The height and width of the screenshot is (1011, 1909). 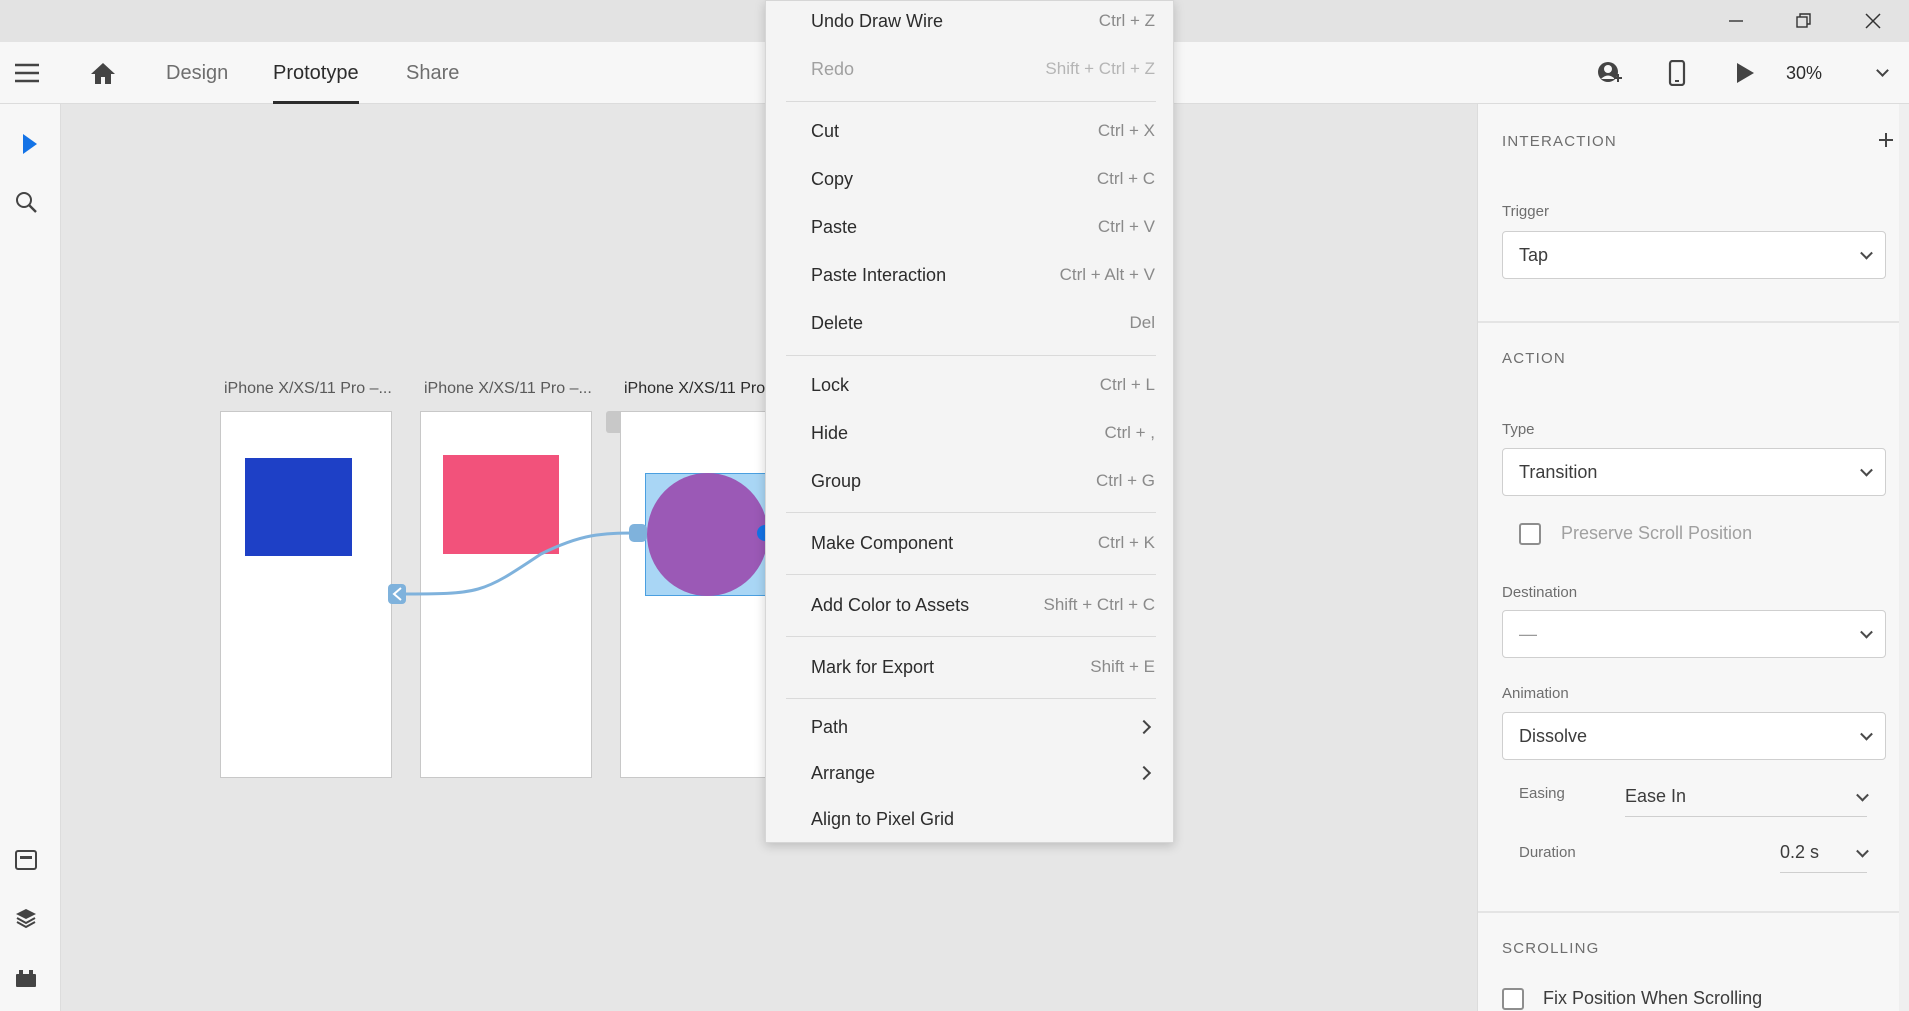 What do you see at coordinates (1540, 592) in the screenshot?
I see `destination-label: Destination` at bounding box center [1540, 592].